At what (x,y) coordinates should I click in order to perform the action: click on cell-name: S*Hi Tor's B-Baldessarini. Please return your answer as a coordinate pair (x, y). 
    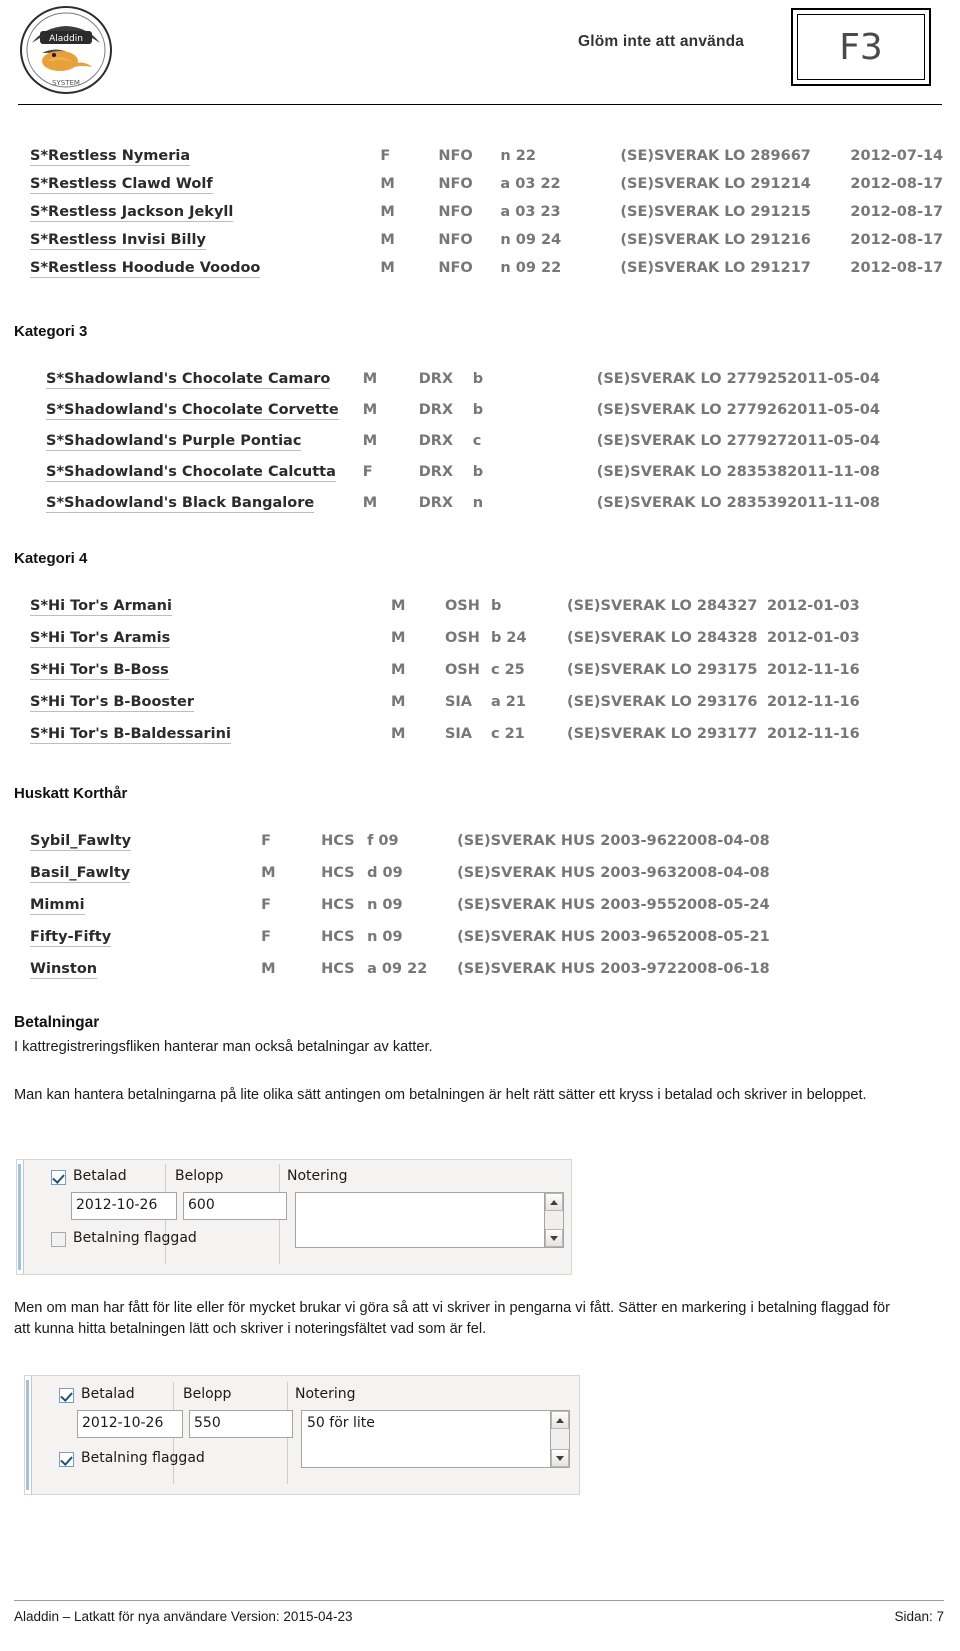
    Looking at the image, I should click on (130, 735).